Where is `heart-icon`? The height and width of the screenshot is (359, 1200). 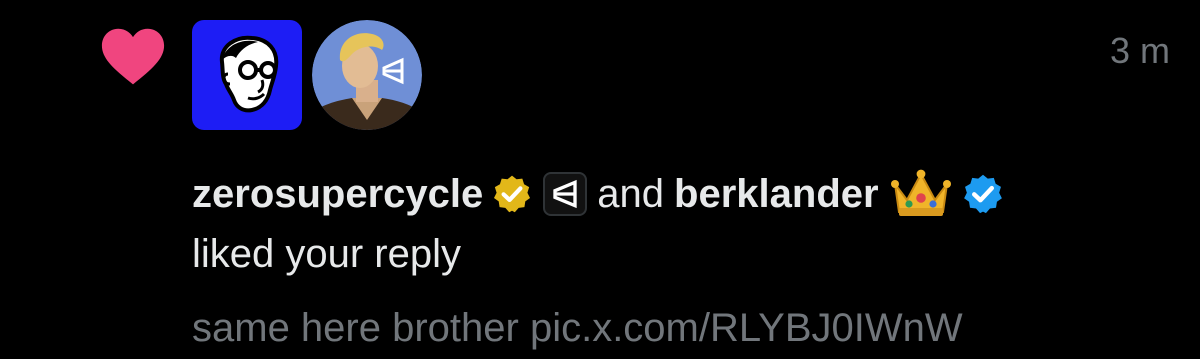 heart-icon is located at coordinates (133, 56).